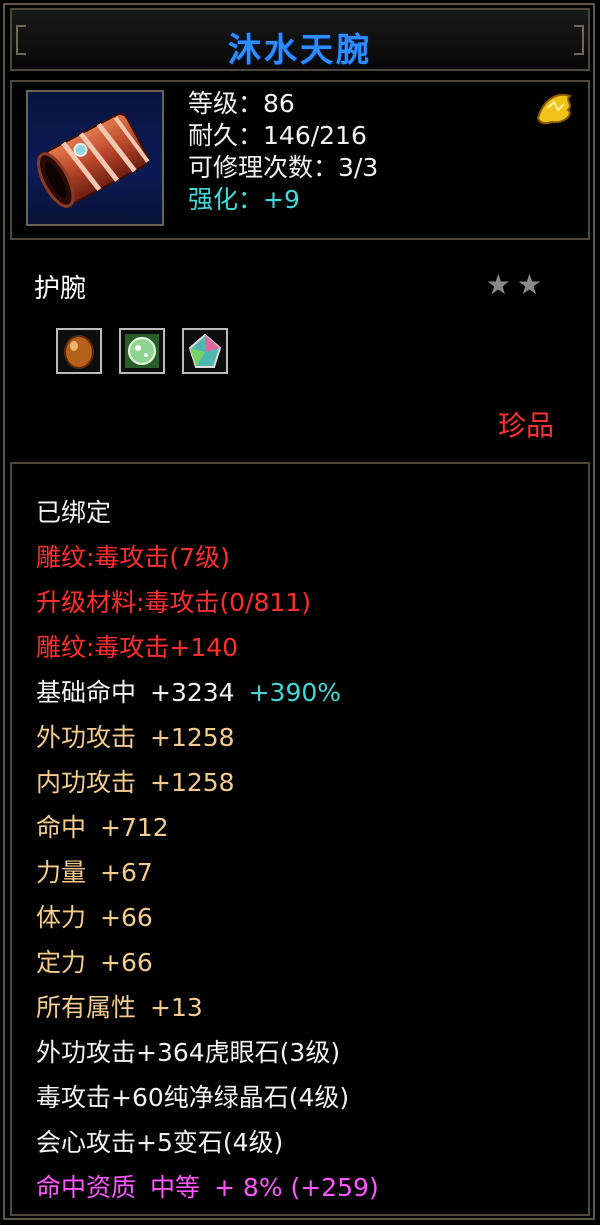  I want to click on quality-row: 命中资质 中等 + 8% (+259), so click(207, 1187).